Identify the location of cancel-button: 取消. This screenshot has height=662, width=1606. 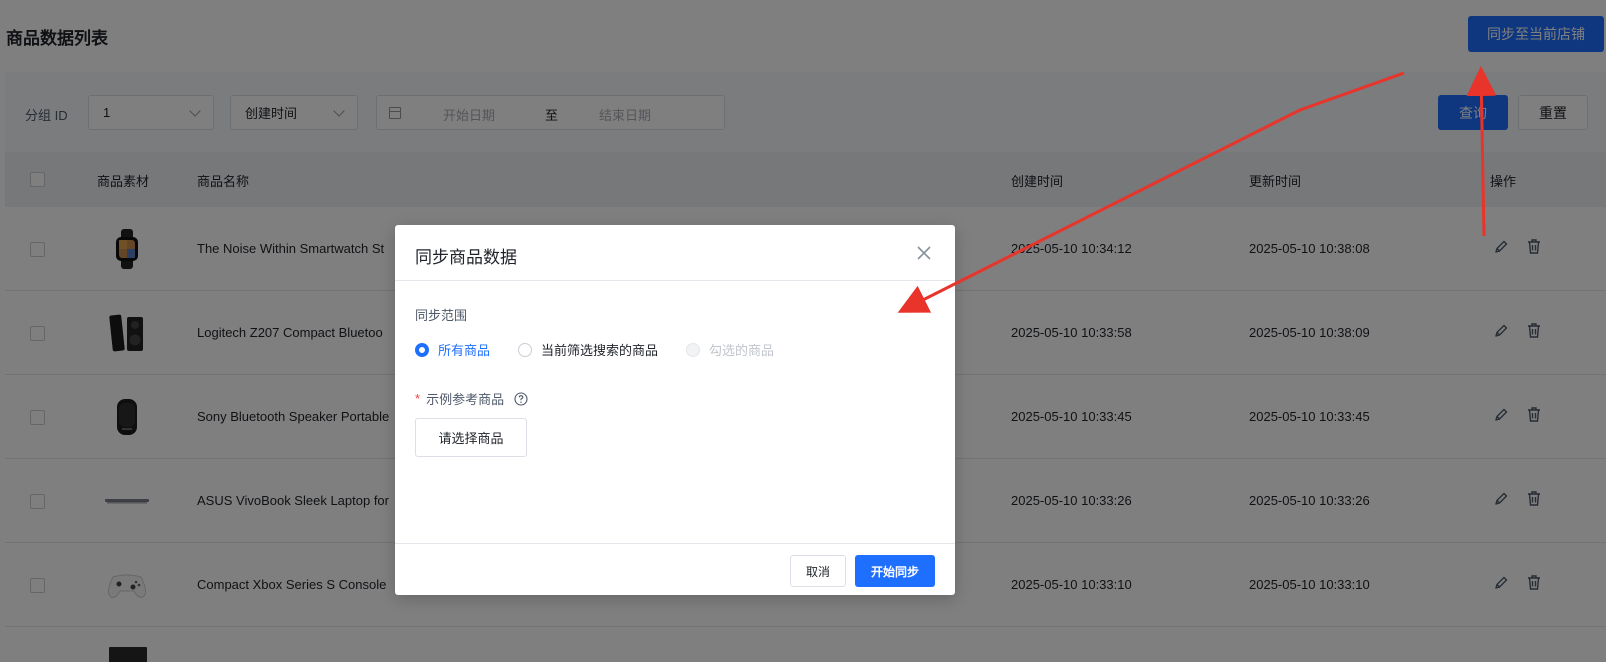
(818, 571).